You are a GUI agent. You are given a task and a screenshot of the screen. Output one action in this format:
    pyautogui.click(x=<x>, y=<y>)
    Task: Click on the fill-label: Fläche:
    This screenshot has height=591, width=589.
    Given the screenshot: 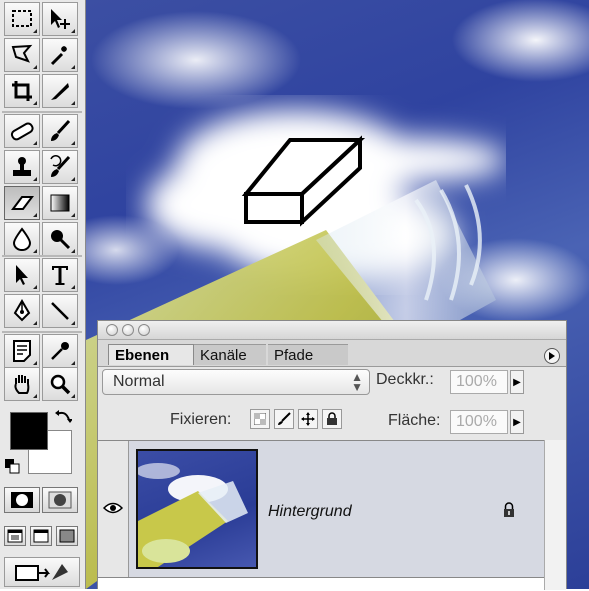 What is the action you would take?
    pyautogui.click(x=414, y=420)
    